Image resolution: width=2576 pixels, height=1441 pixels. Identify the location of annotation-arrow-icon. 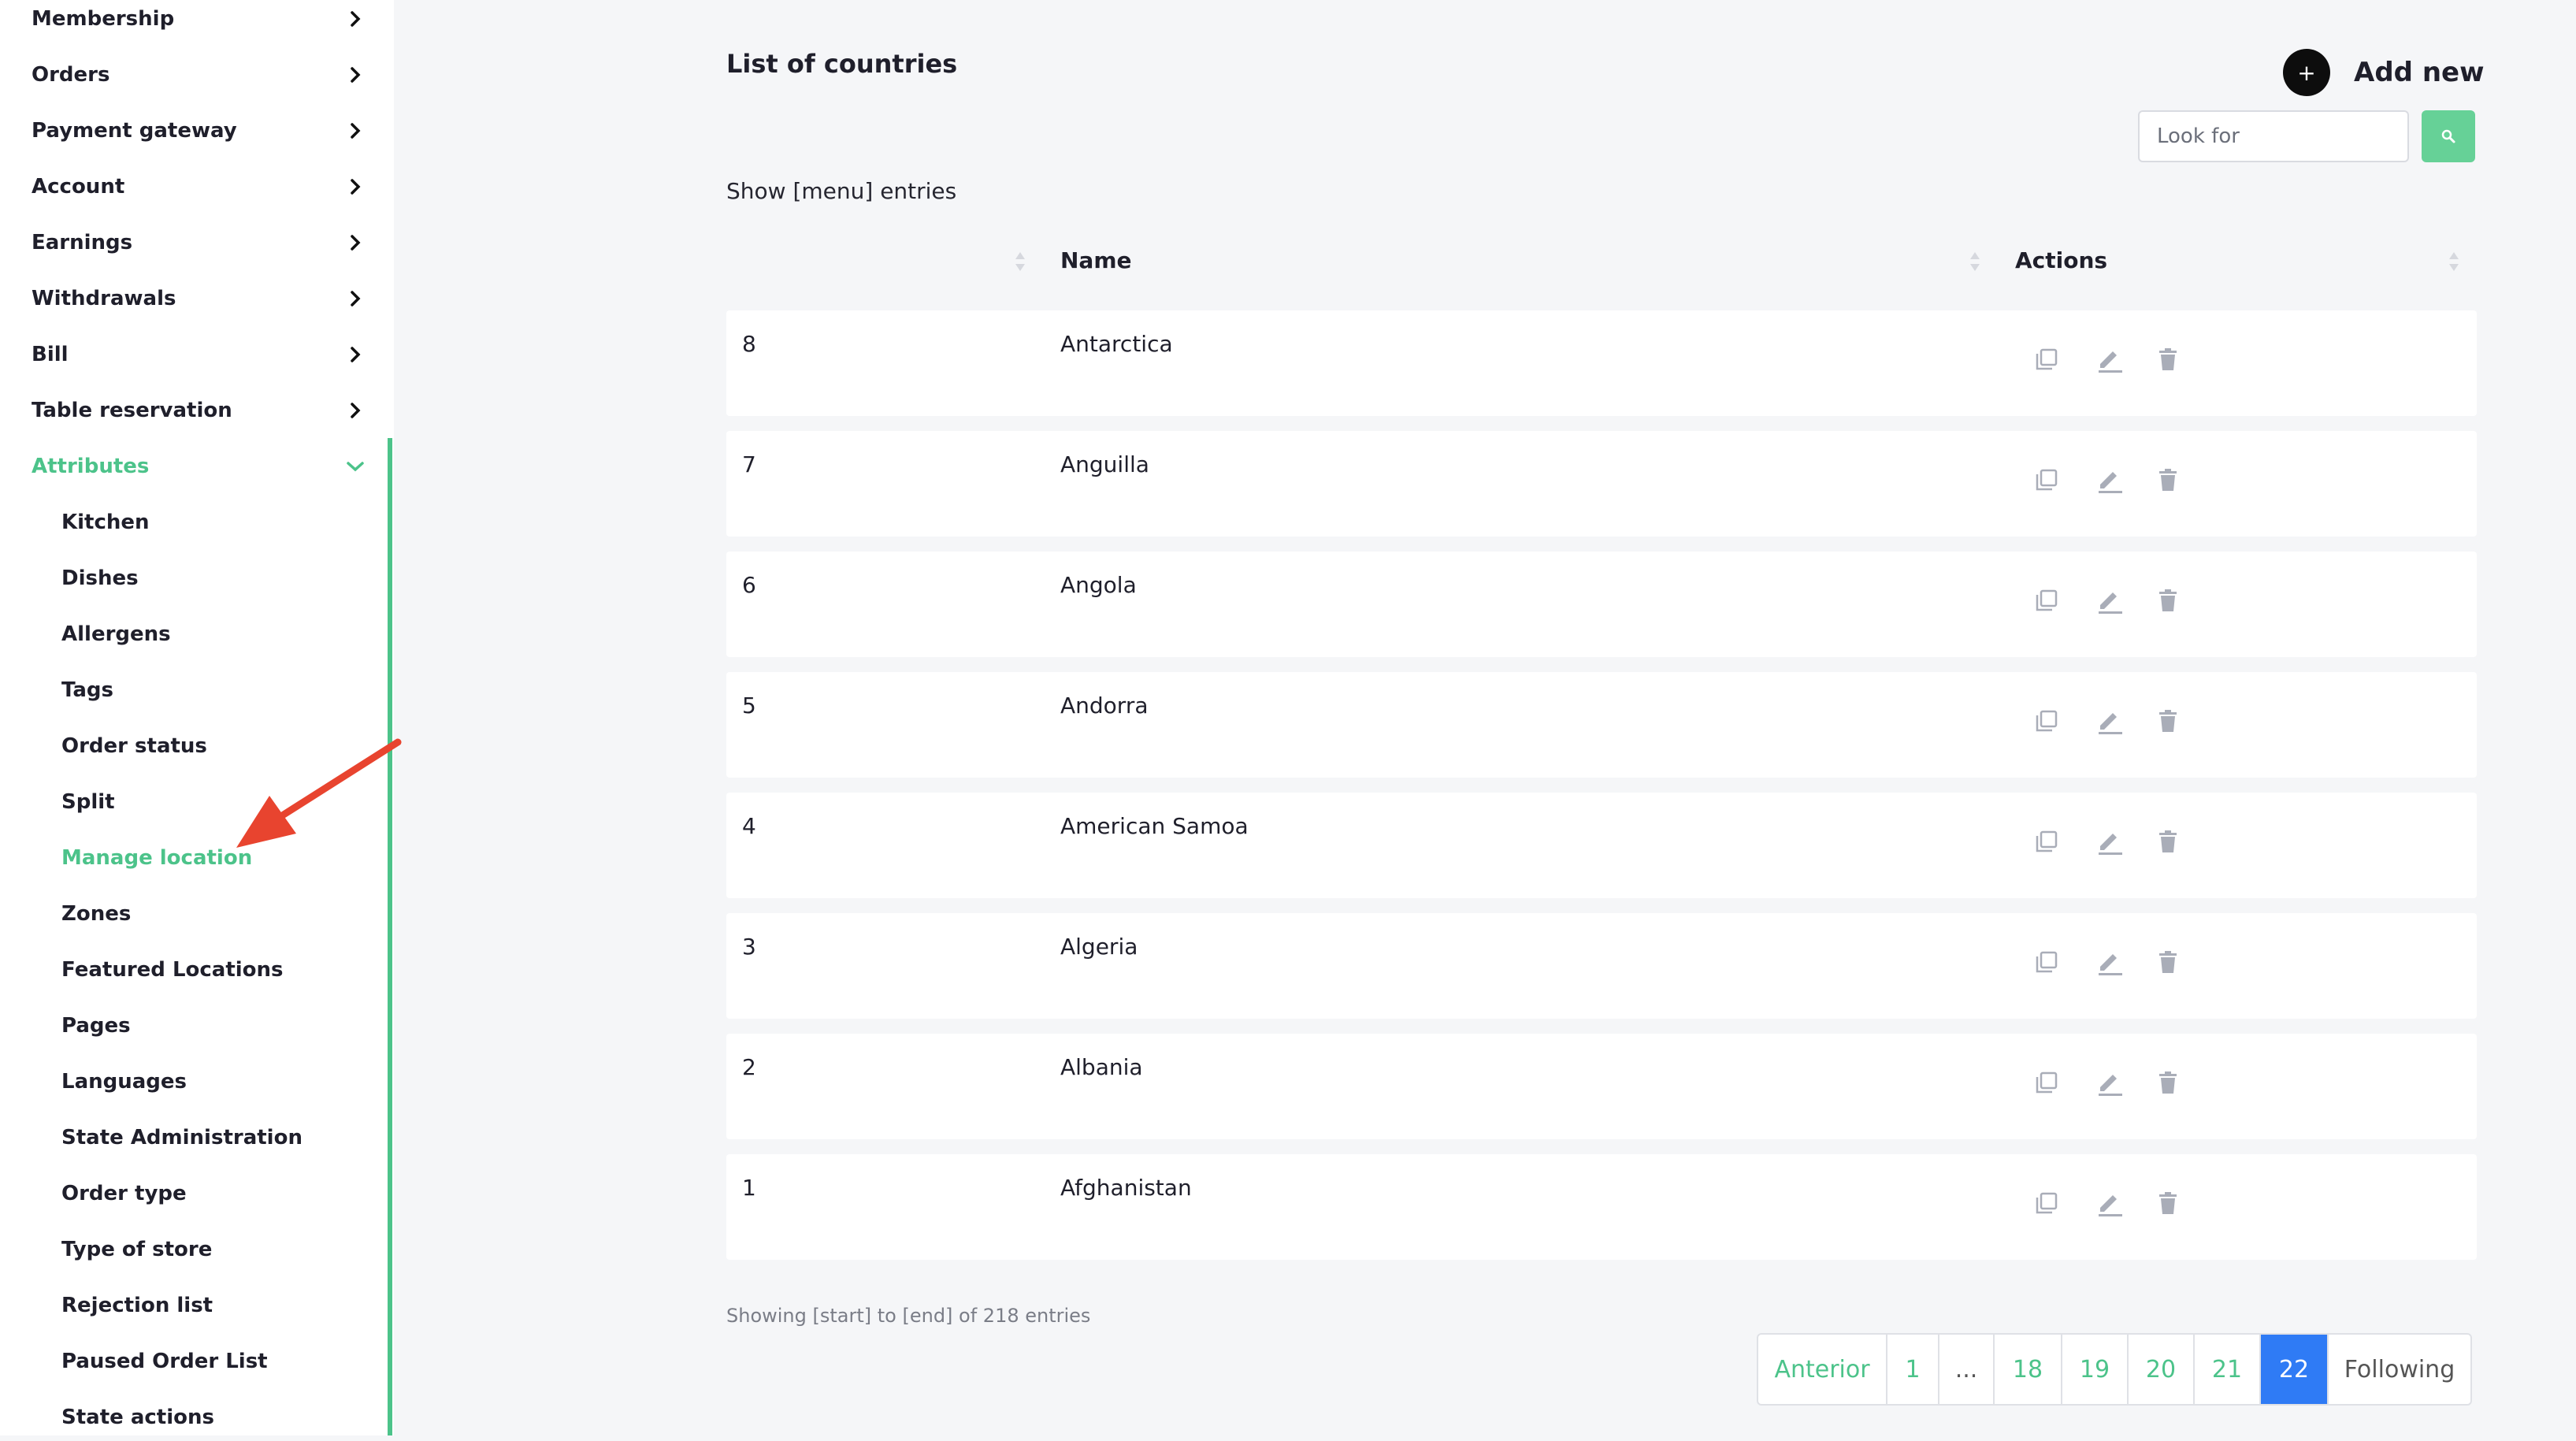
(319, 793).